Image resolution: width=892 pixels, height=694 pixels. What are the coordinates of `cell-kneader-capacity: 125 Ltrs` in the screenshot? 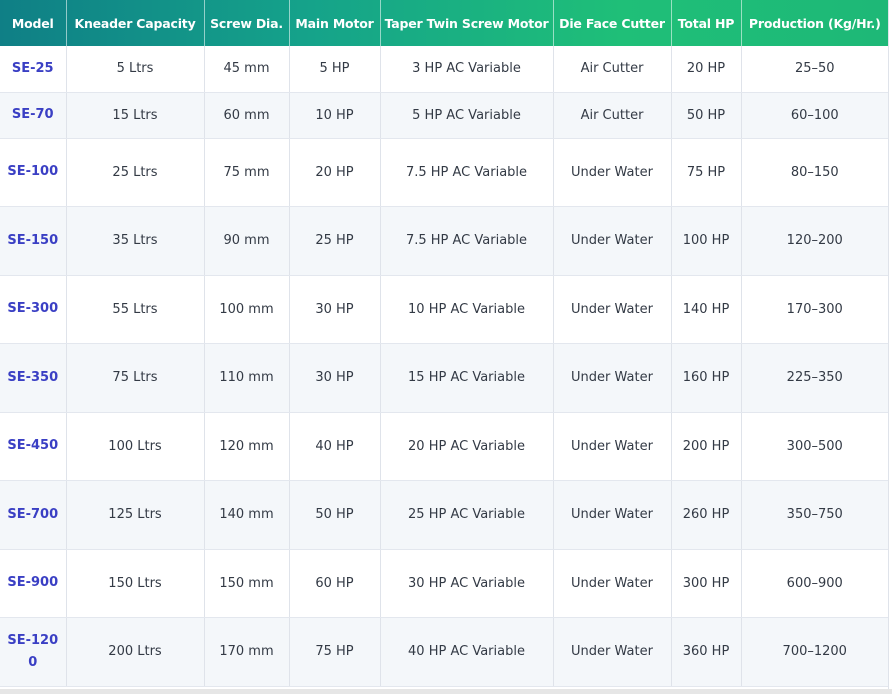 It's located at (135, 515).